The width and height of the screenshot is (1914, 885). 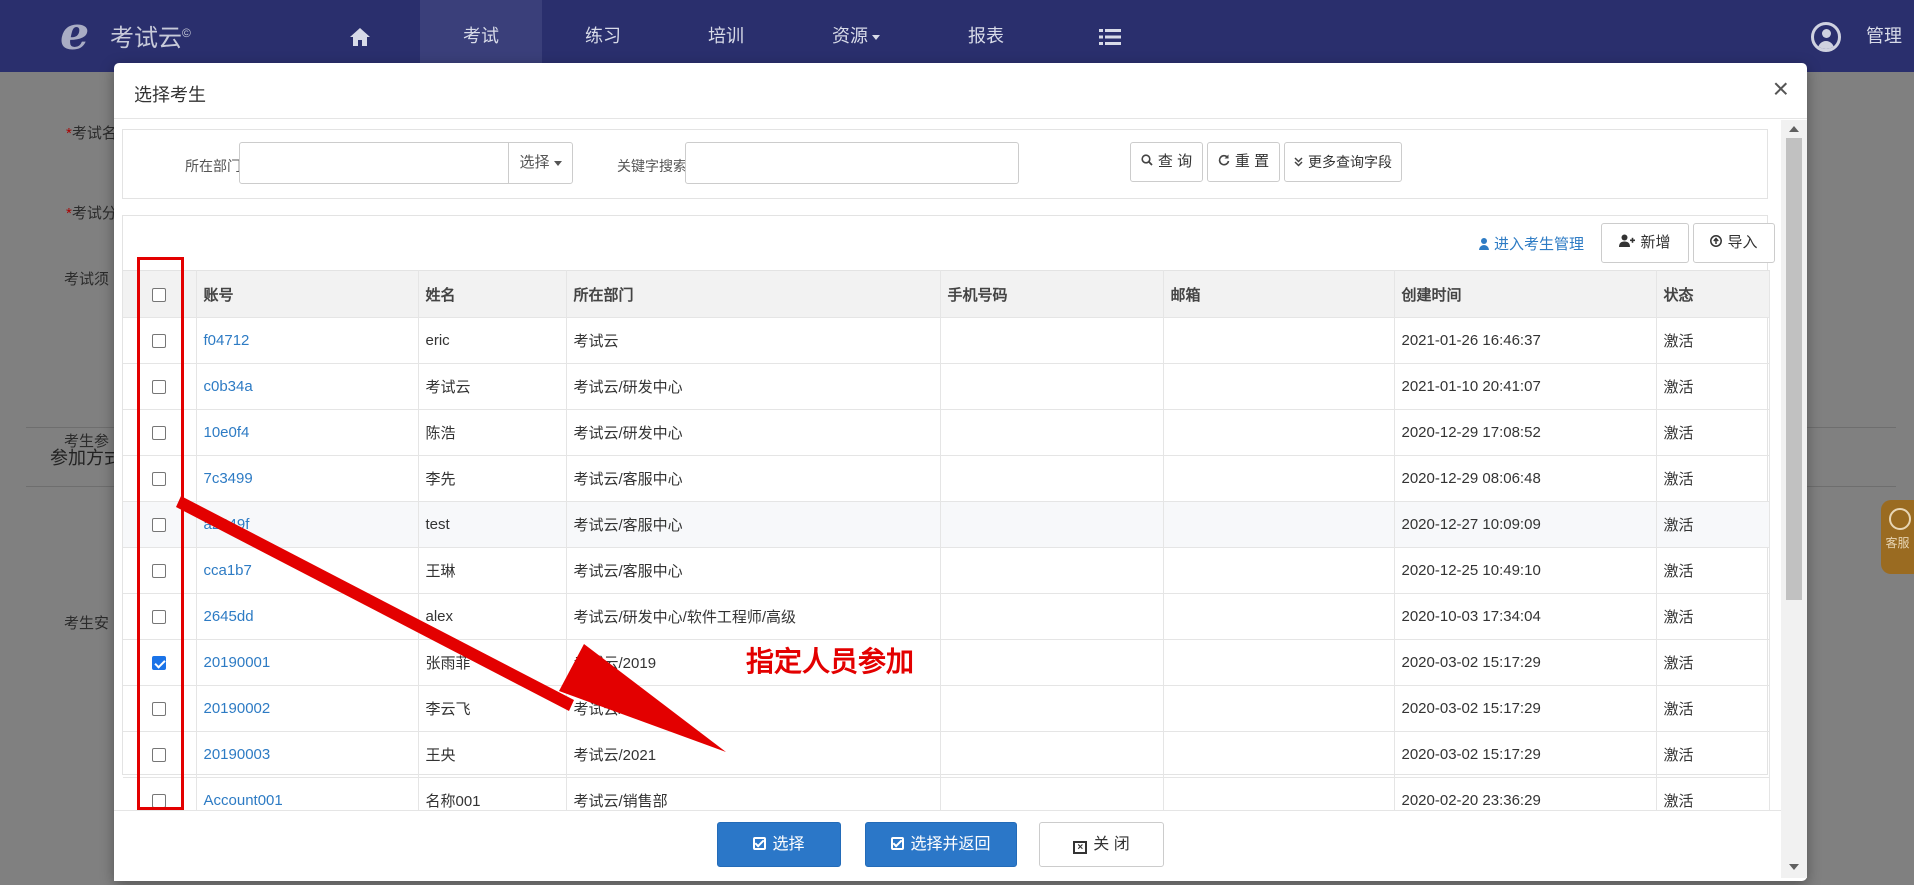 I want to click on nav-resource: 资源, so click(x=856, y=36).